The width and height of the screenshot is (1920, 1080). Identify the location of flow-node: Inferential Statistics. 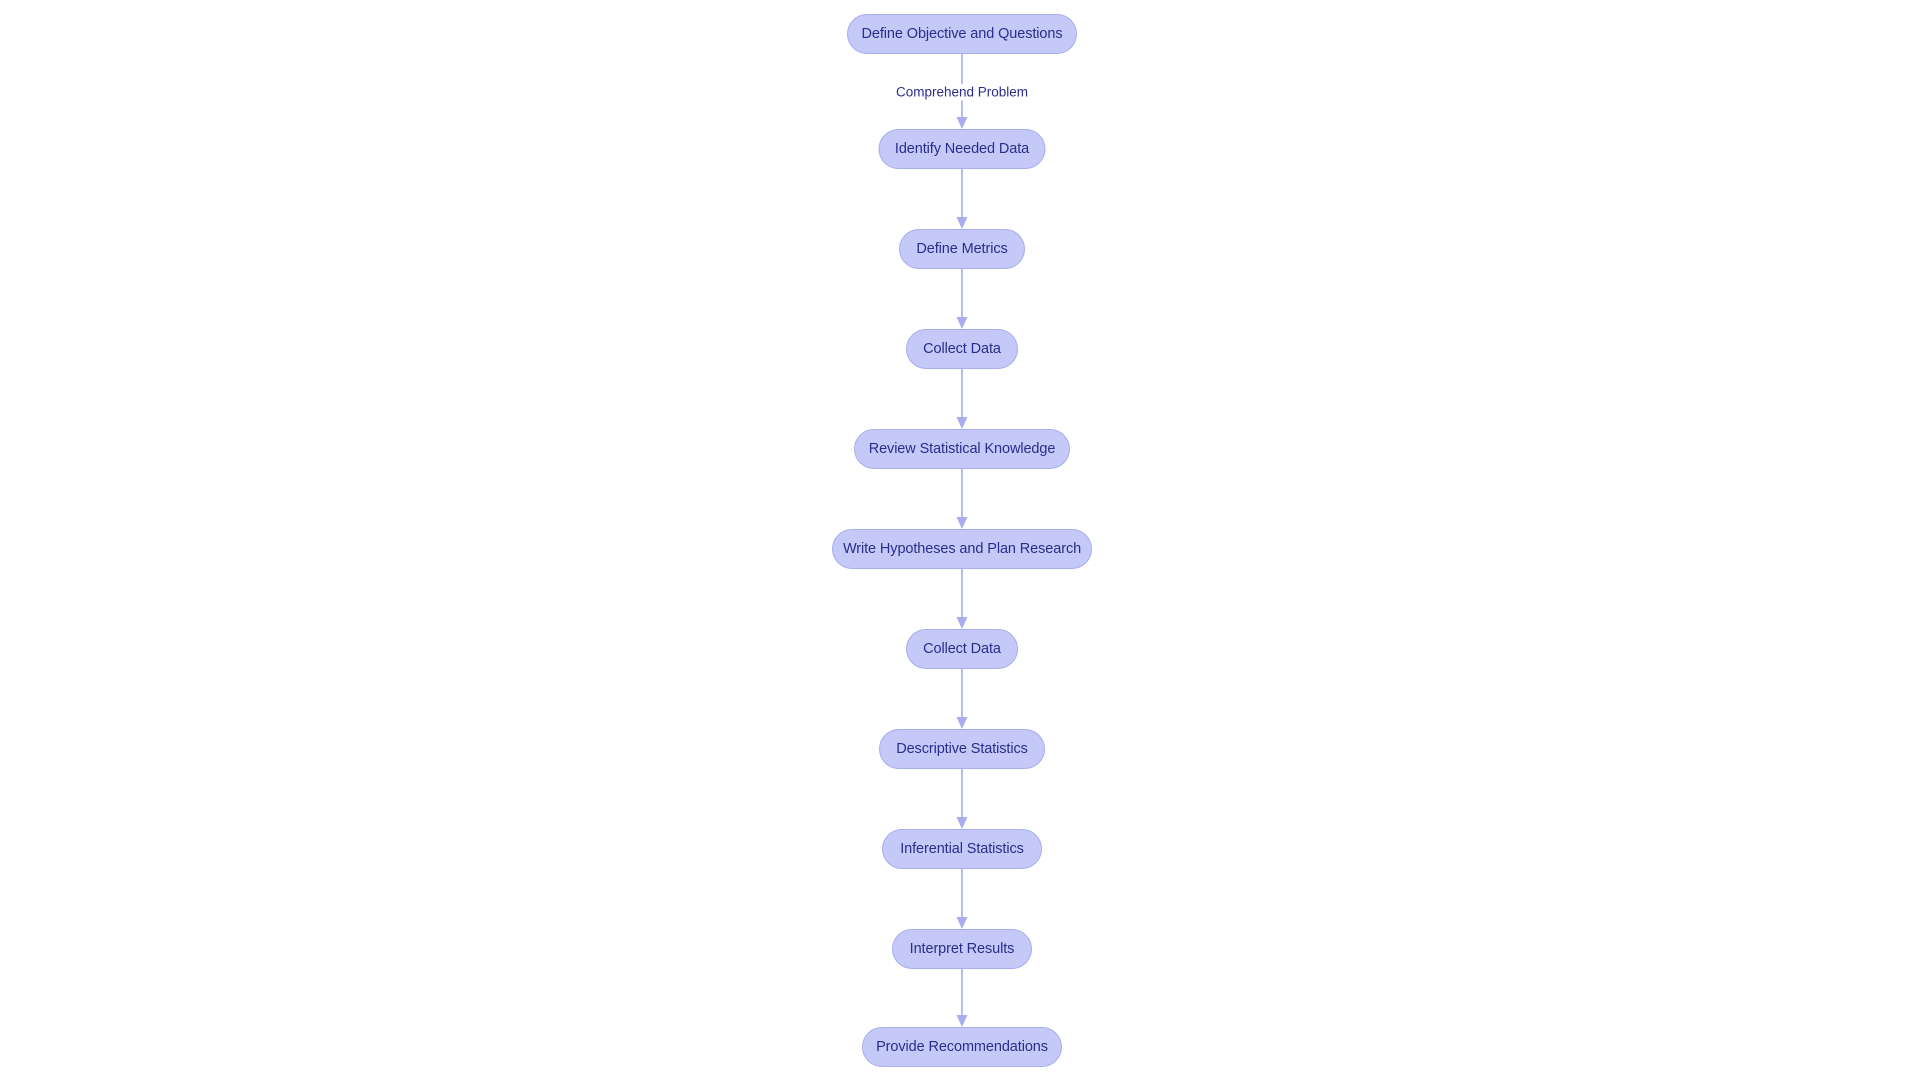
(962, 849).